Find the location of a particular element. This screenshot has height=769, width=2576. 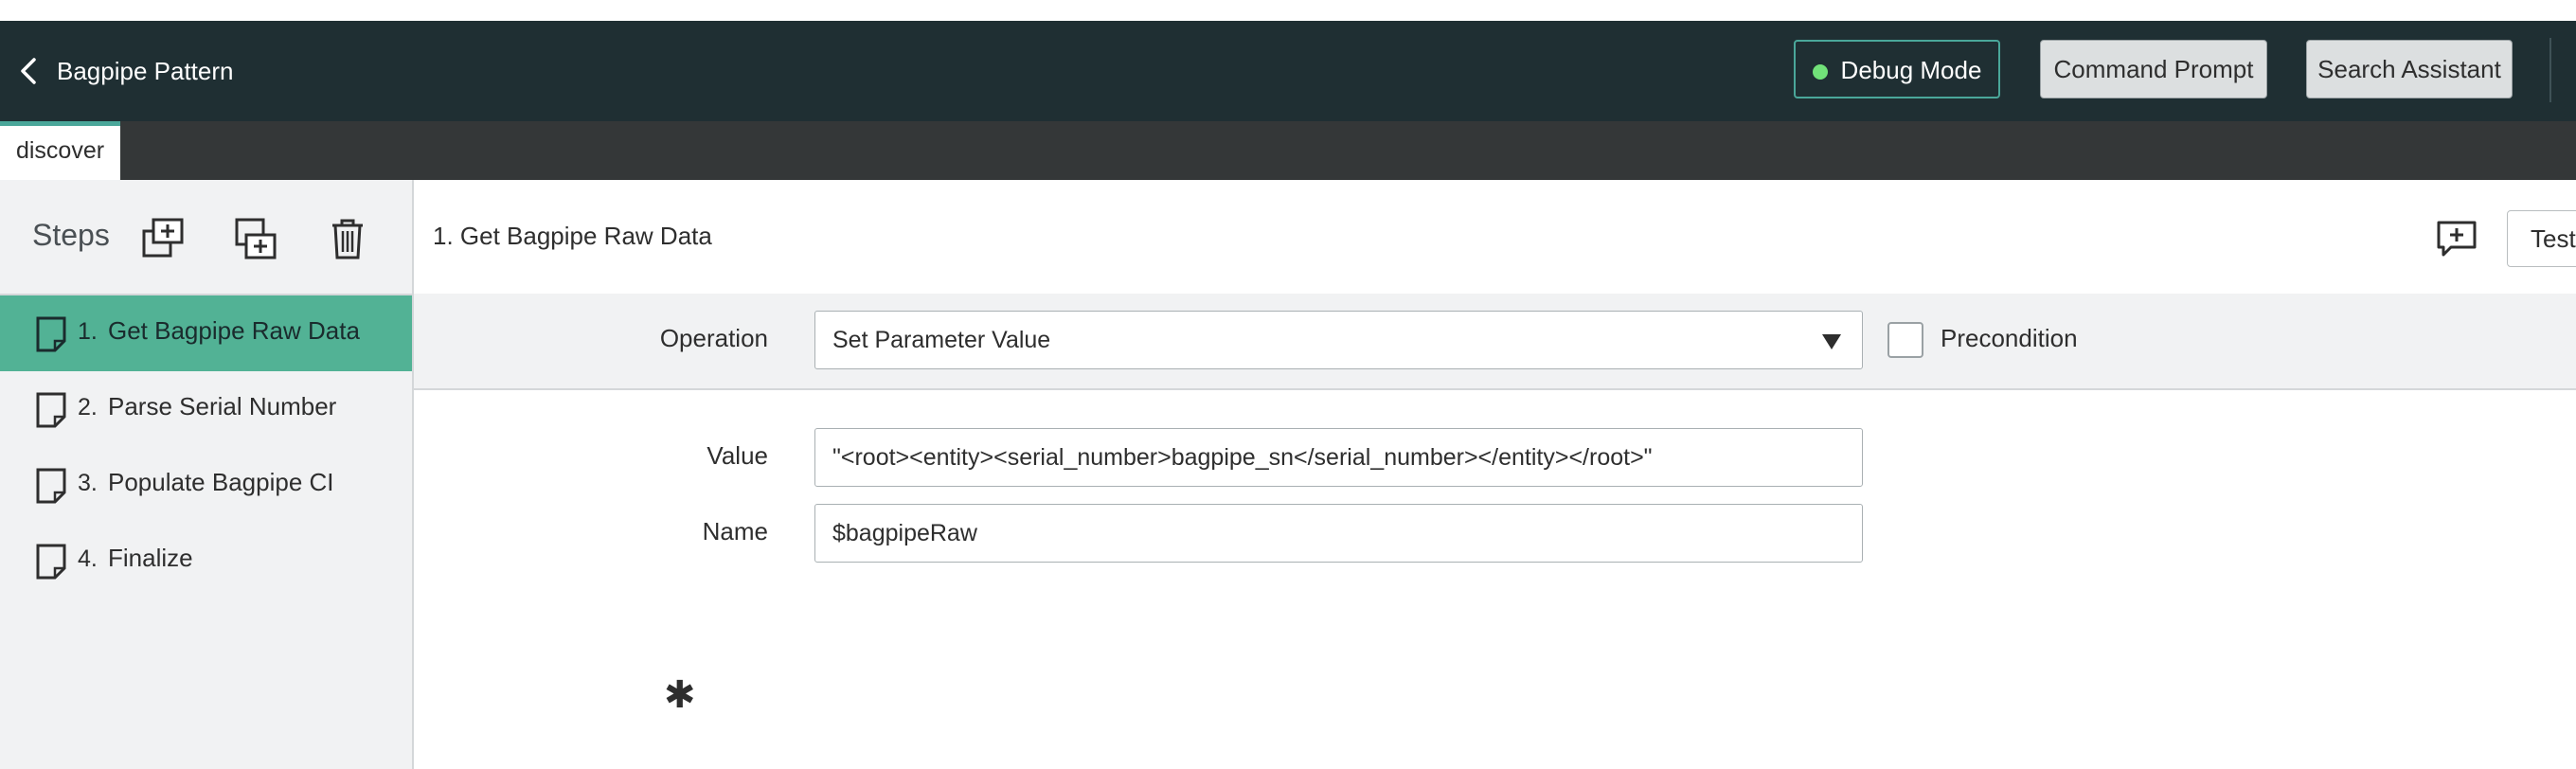

header-divider is located at coordinates (2550, 70).